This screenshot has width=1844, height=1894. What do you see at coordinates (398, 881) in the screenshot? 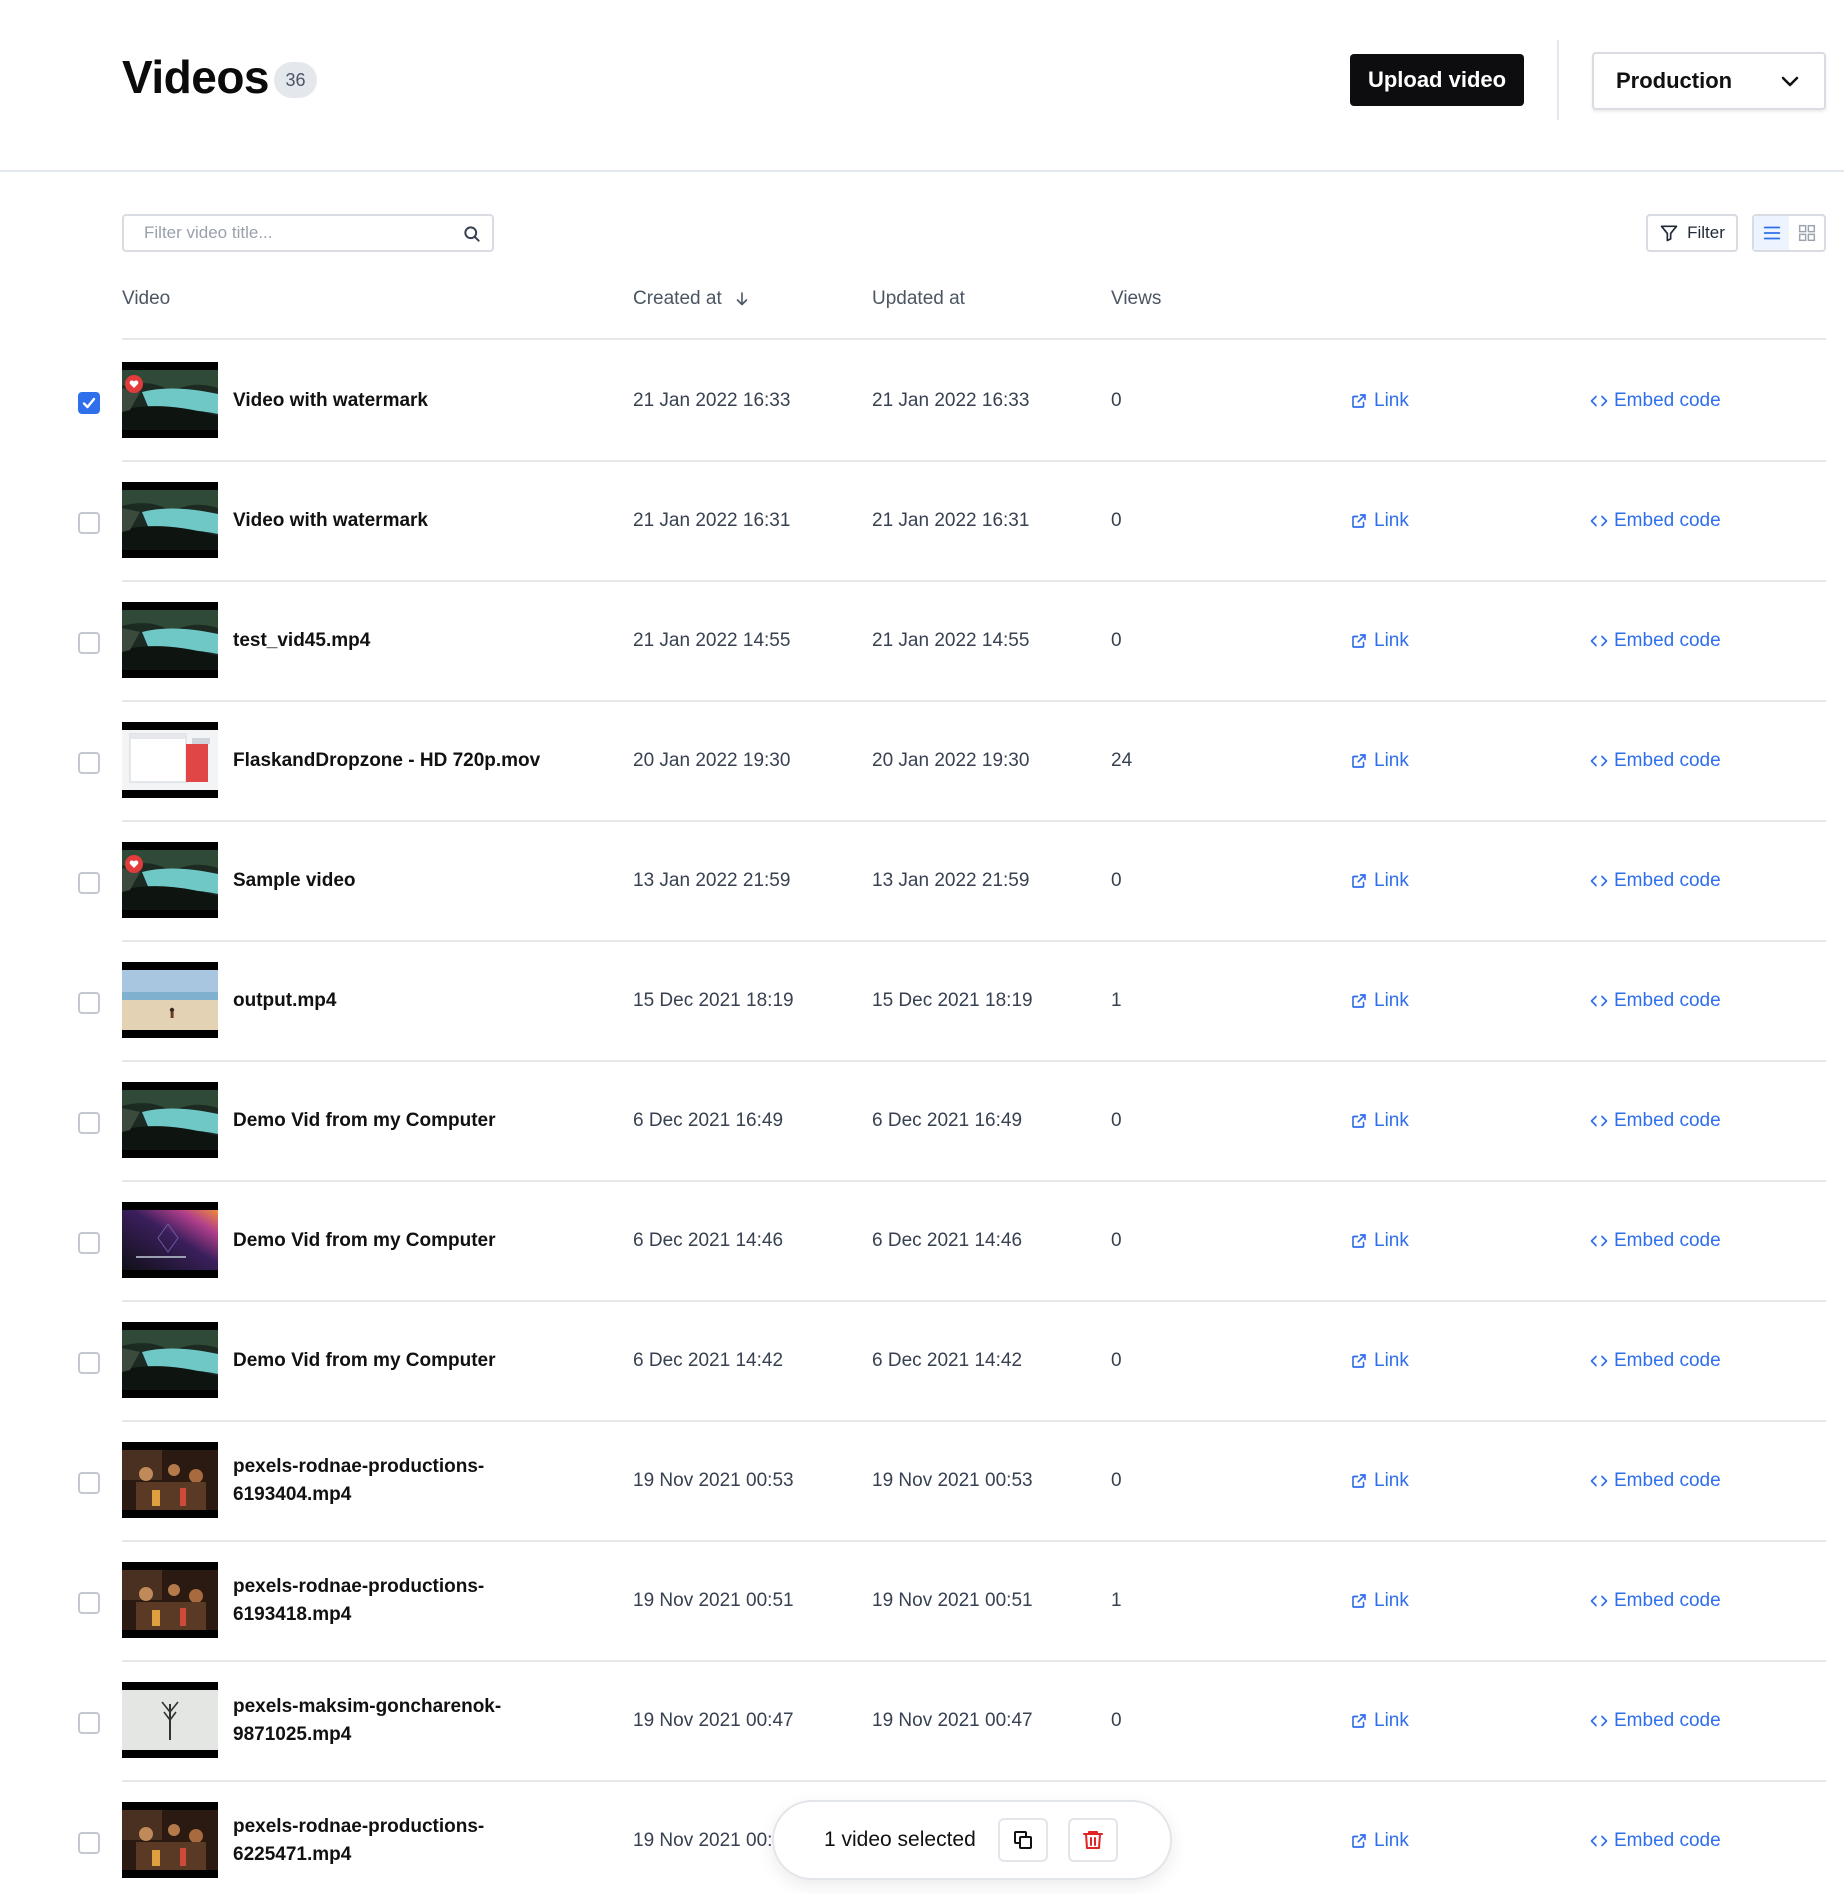
I see `video-title: Sample video` at bounding box center [398, 881].